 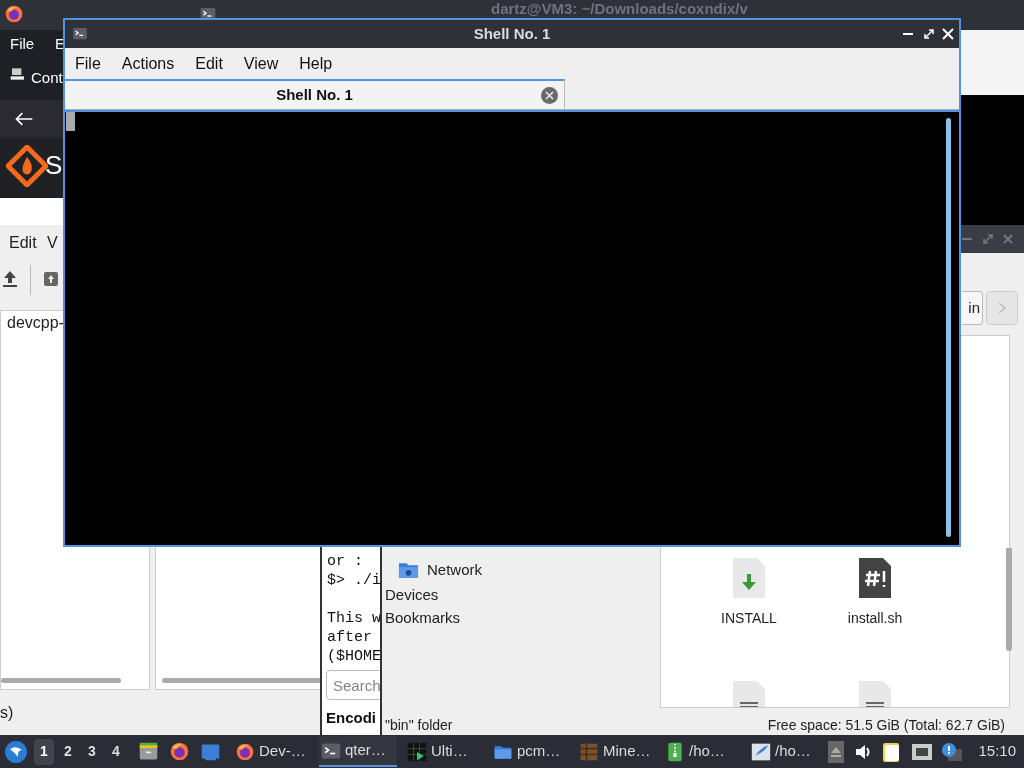 I want to click on cursor, so click(x=70, y=121).